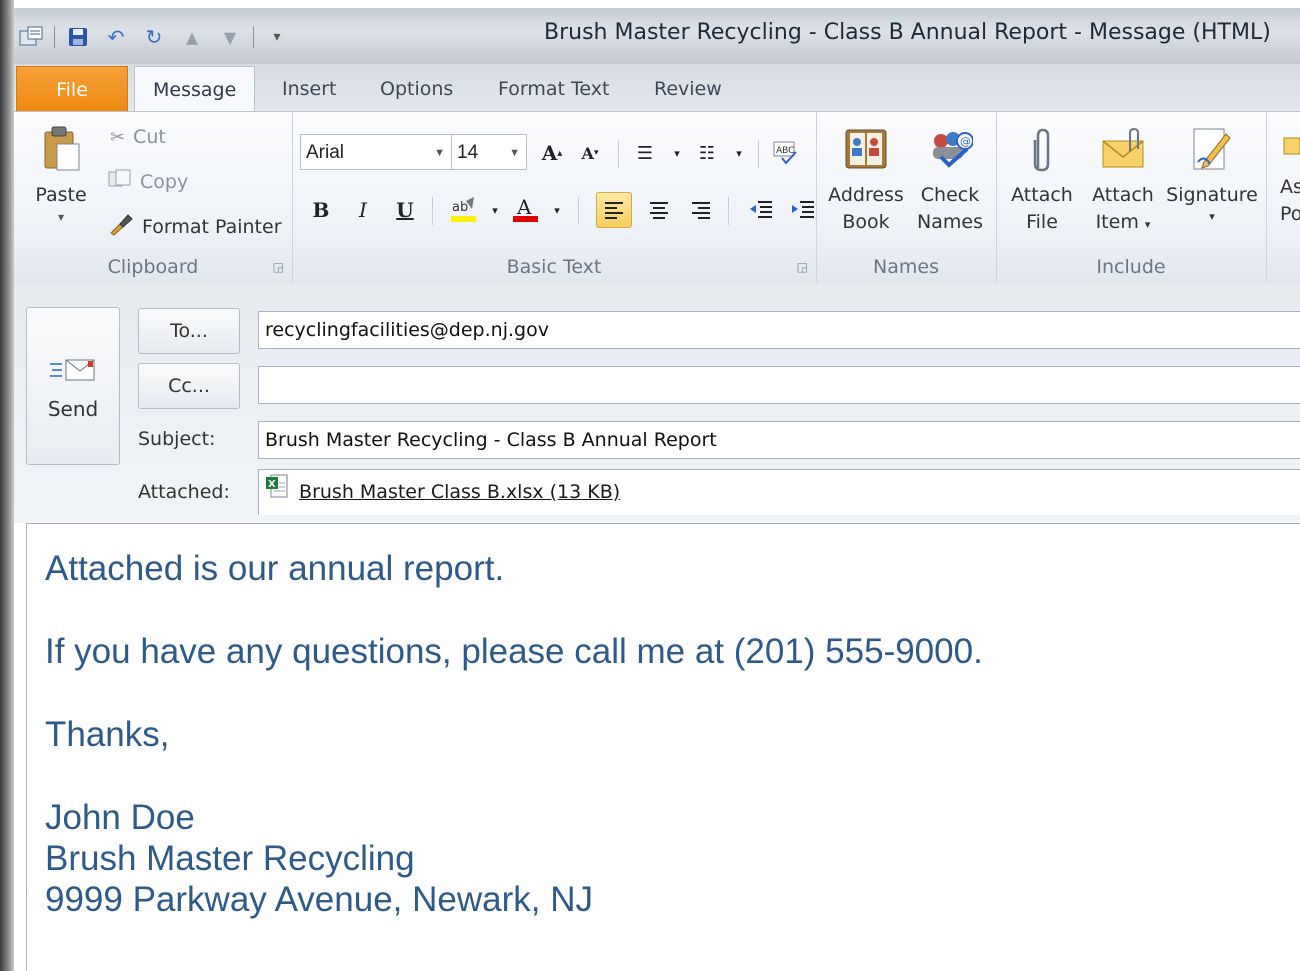 This screenshot has height=971, width=1300. What do you see at coordinates (78, 37) in the screenshot?
I see `save-icon` at bounding box center [78, 37].